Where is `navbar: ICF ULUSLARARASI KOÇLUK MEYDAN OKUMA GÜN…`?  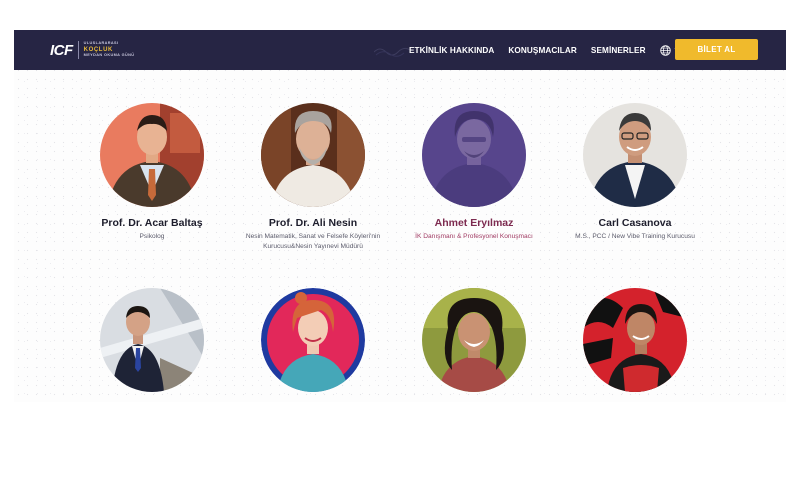 navbar: ICF ULUSLARARASI KOÇLUK MEYDAN OKUMA GÜN… is located at coordinates (400, 50).